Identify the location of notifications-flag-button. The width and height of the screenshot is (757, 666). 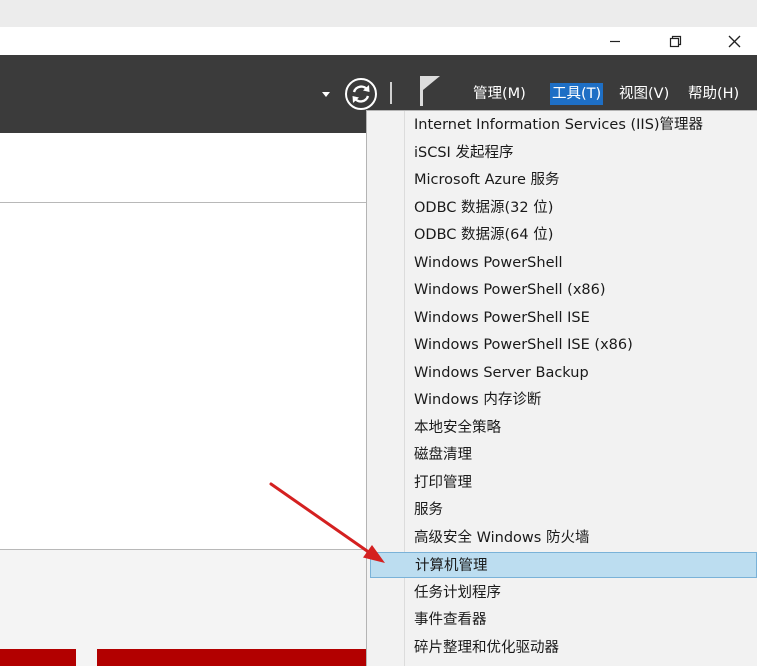
(430, 91).